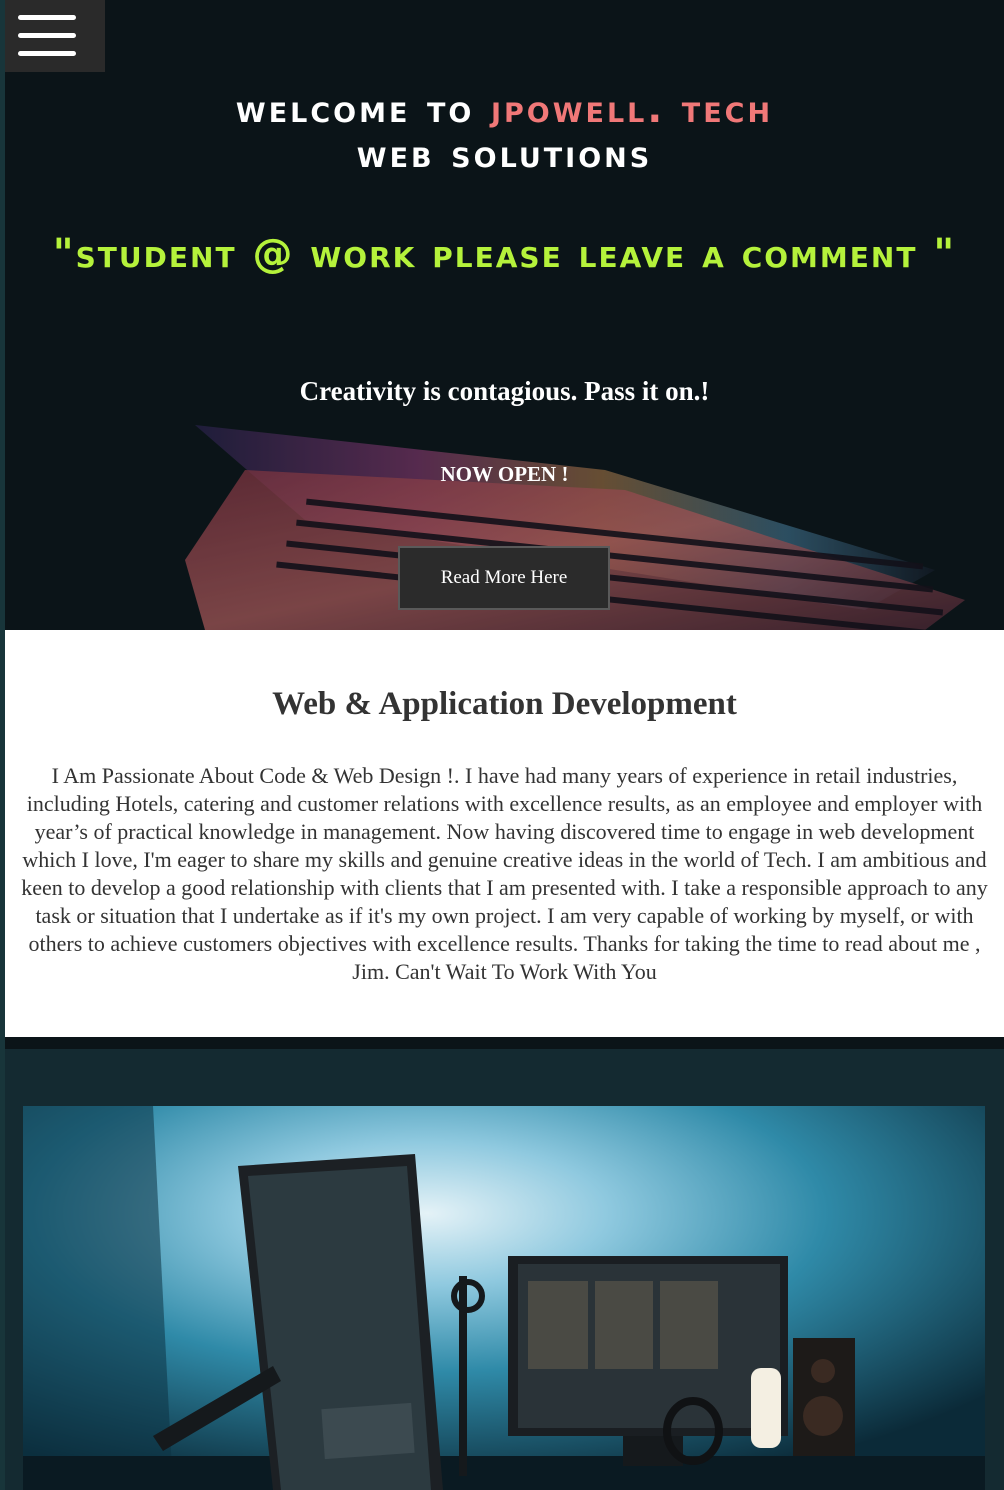 This screenshot has width=1004, height=1490. What do you see at coordinates (47, 17) in the screenshot?
I see `hamburger-menu-icon` at bounding box center [47, 17].